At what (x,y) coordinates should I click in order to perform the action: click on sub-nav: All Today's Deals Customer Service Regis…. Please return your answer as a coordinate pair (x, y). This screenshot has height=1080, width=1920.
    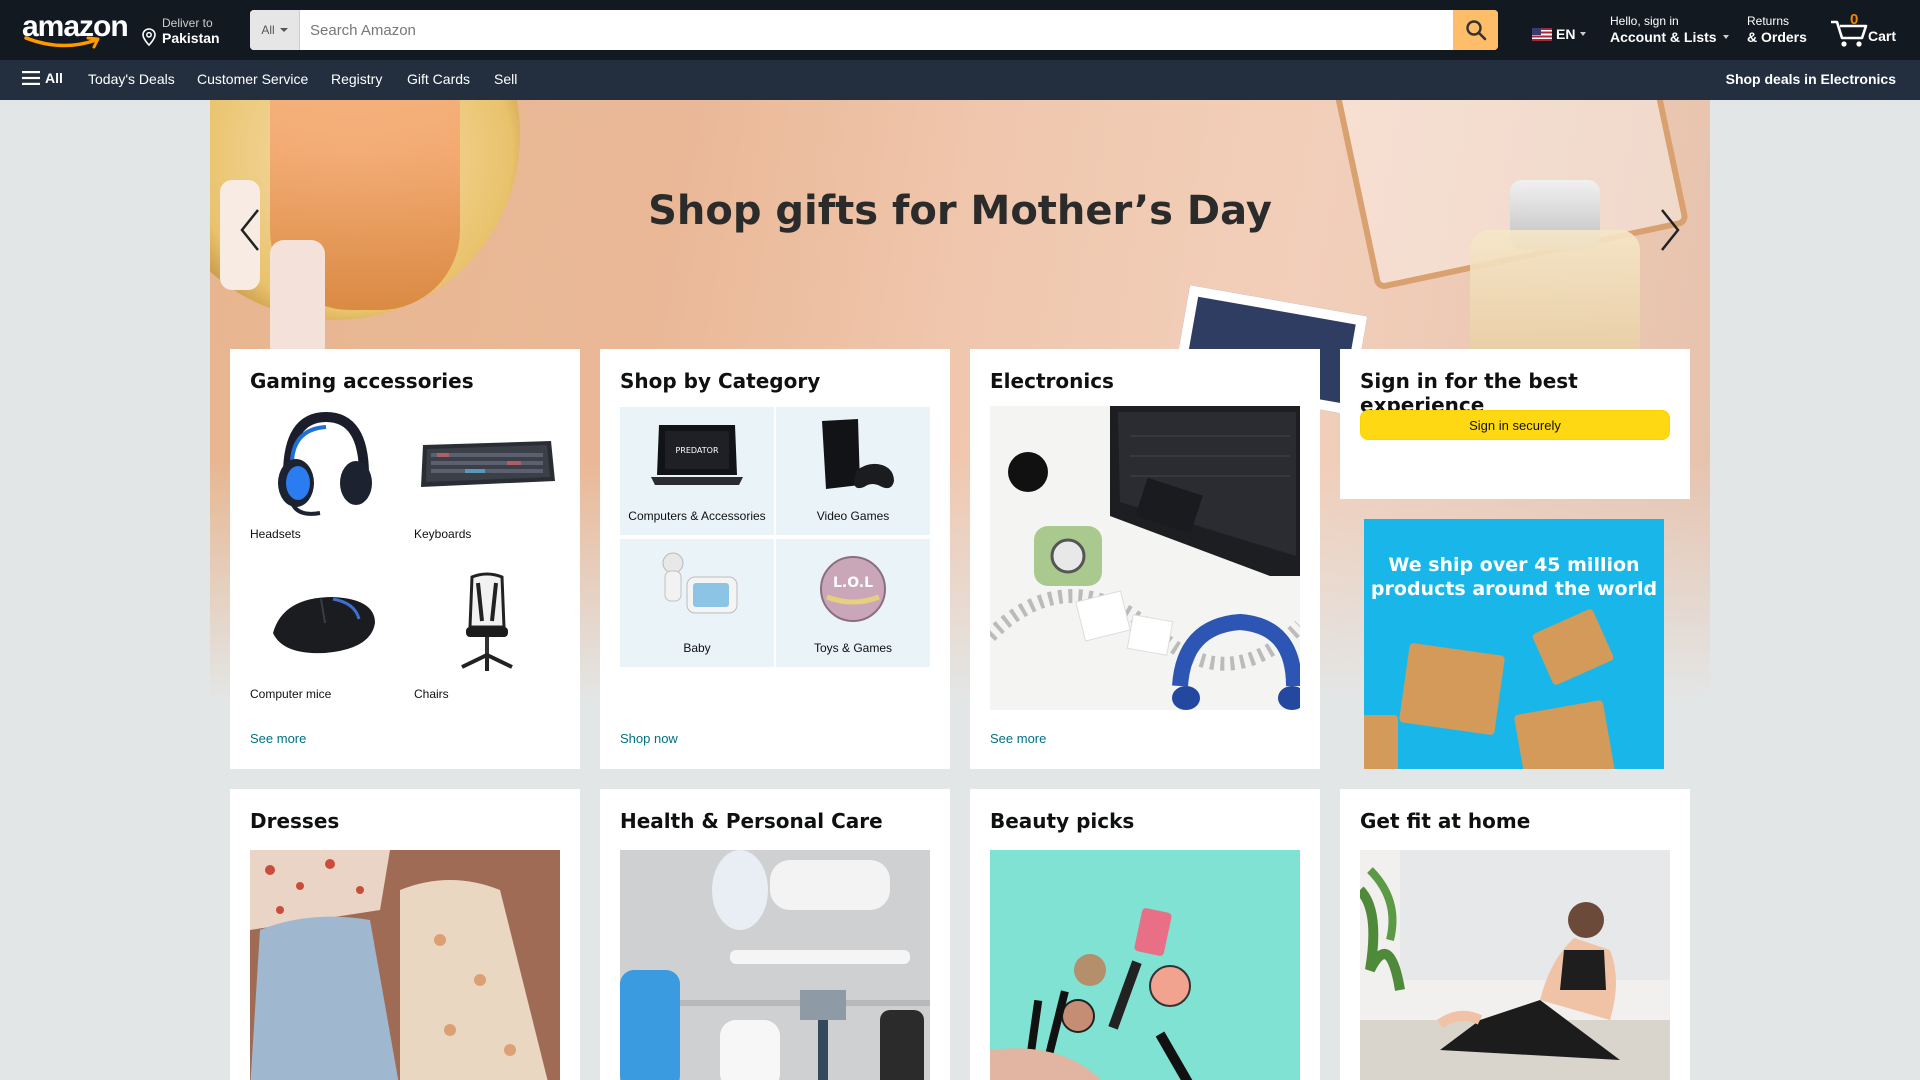
    Looking at the image, I should click on (960, 80).